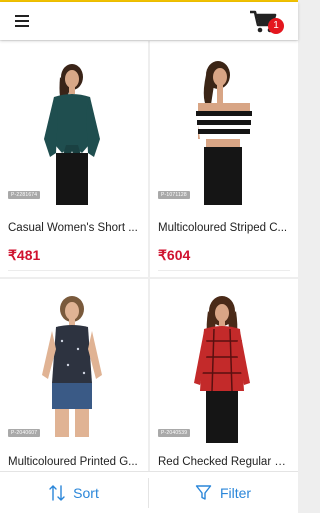 The width and height of the screenshot is (320, 513). I want to click on sort-arrows-icon, so click(57, 492).